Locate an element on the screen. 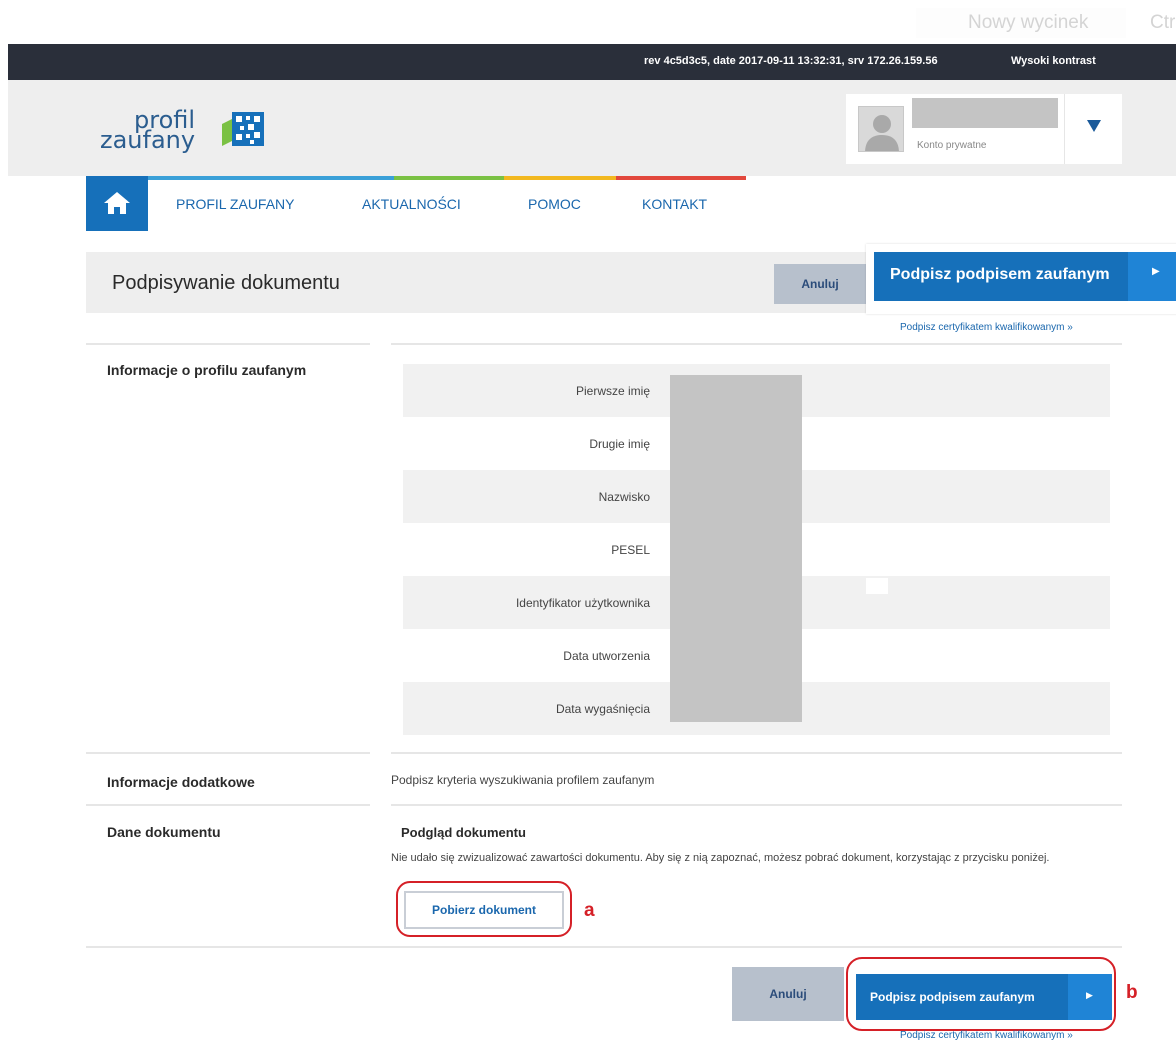 Image resolution: width=1176 pixels, height=1041 pixels. nav-item-profil-zaufany: PROFIL ZAUFANY is located at coordinates (235, 204).